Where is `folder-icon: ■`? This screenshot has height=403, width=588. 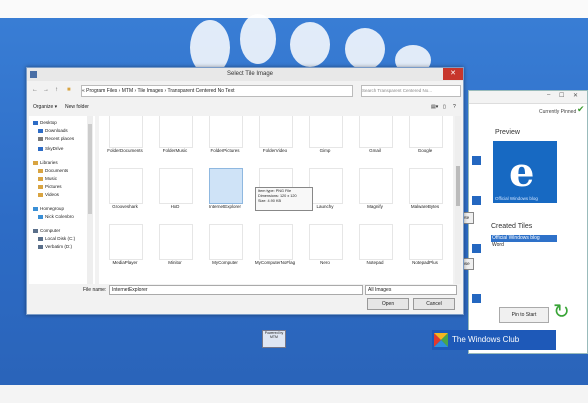 folder-icon: ■ is located at coordinates (69, 90).